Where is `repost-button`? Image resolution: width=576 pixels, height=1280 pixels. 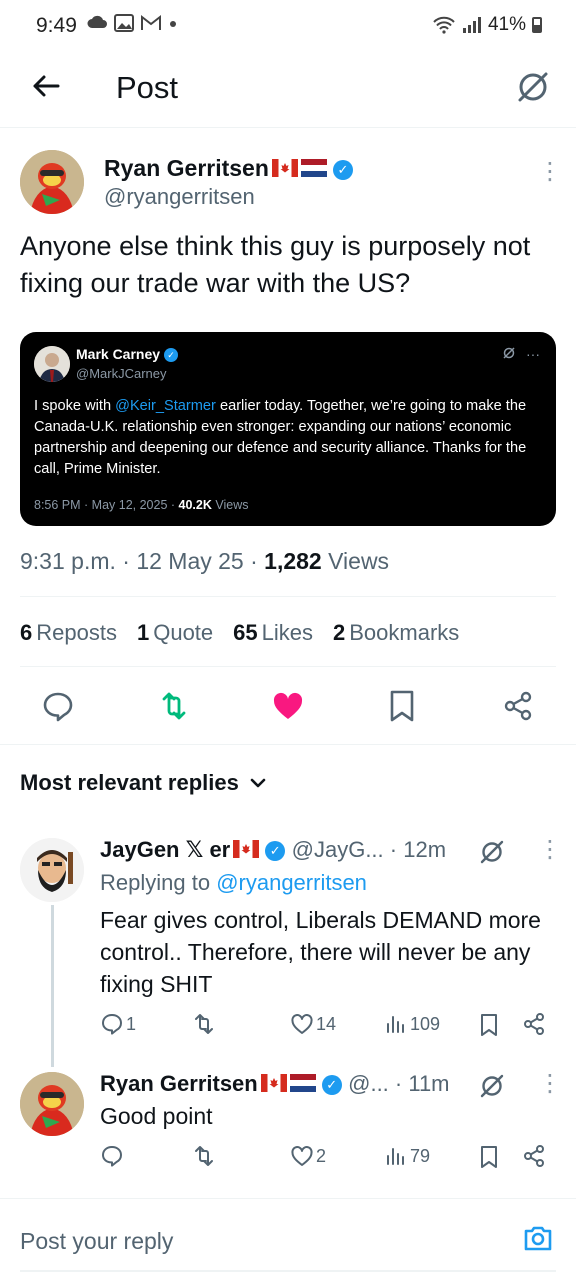
repost-button is located at coordinates (174, 706).